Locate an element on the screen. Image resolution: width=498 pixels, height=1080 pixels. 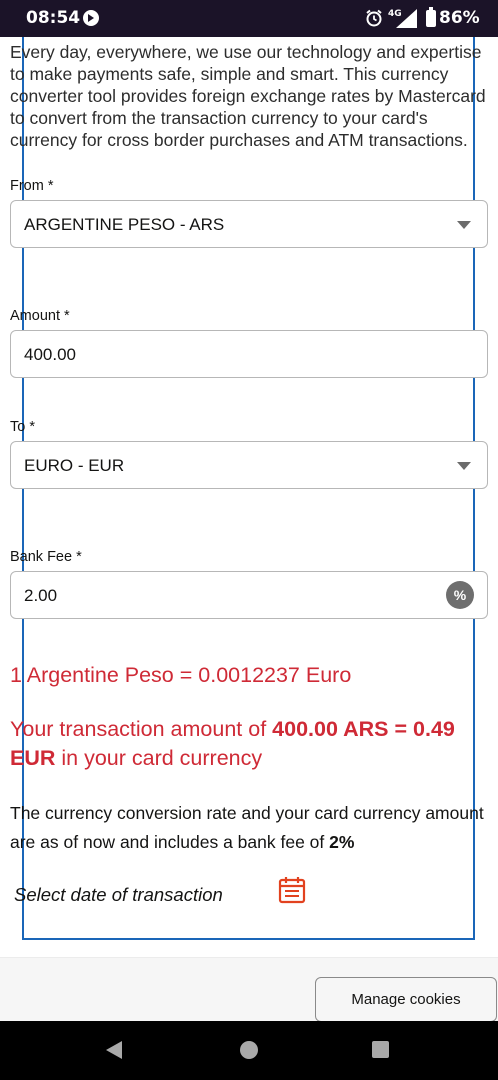
home-icon is located at coordinates (249, 1050).